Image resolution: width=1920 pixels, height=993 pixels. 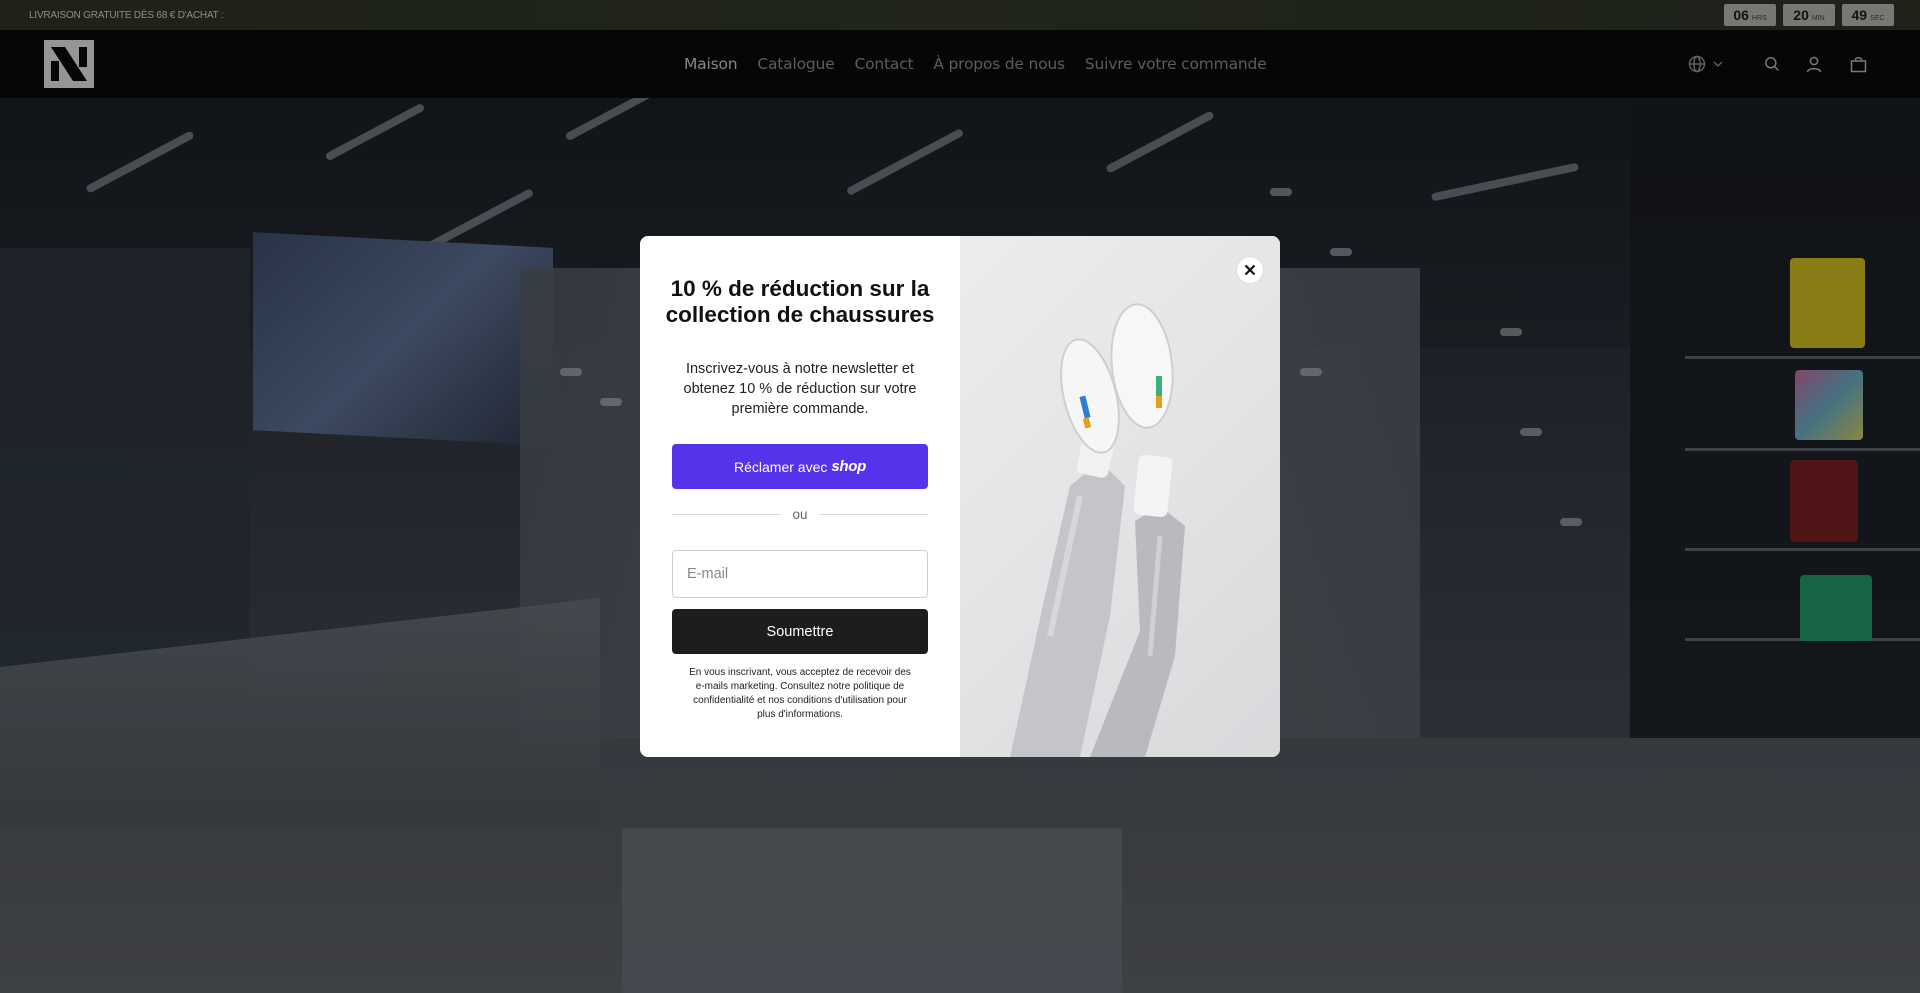 I want to click on close-modal-button, so click(x=1250, y=270).